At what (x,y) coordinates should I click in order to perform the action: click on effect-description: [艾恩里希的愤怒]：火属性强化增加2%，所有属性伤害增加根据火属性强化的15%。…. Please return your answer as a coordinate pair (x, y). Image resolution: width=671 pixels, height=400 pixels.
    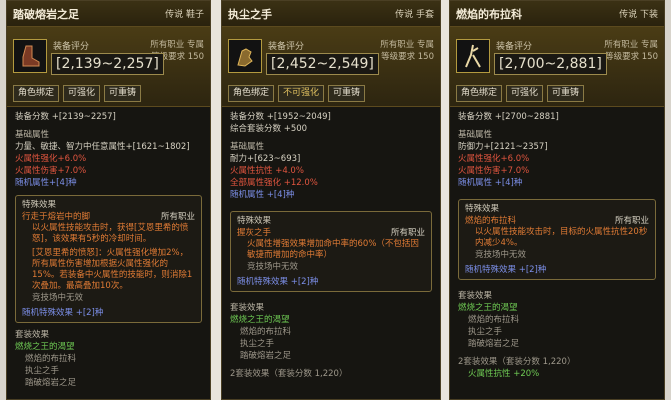
    Looking at the image, I should click on (112, 269).